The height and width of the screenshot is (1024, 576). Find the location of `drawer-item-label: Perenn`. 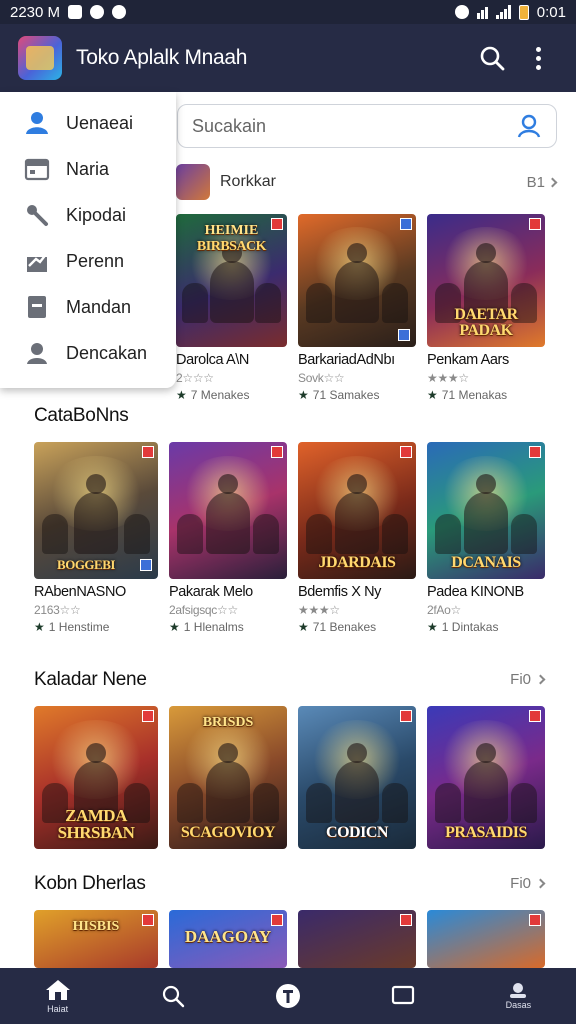

drawer-item-label: Perenn is located at coordinates (95, 260).